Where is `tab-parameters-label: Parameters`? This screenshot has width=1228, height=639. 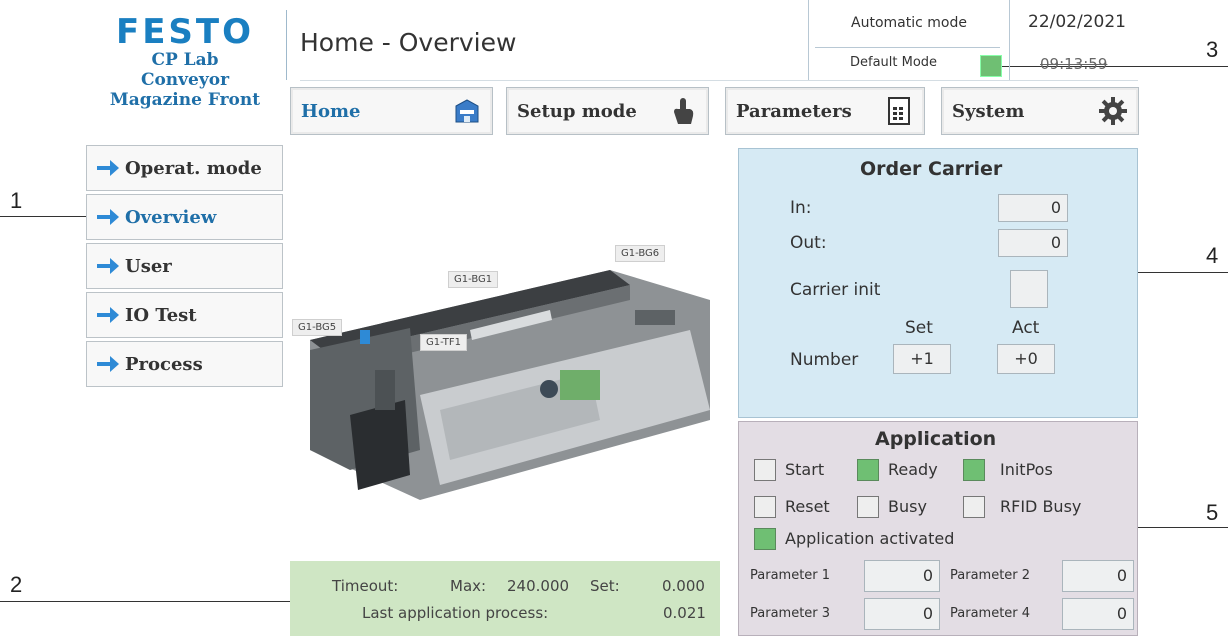 tab-parameters-label: Parameters is located at coordinates (794, 111).